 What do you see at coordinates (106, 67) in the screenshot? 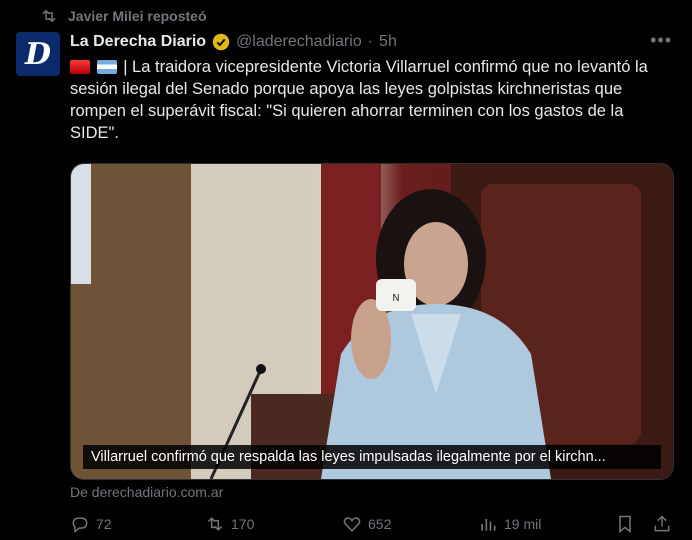
I see `argentina-flag-icon` at bounding box center [106, 67].